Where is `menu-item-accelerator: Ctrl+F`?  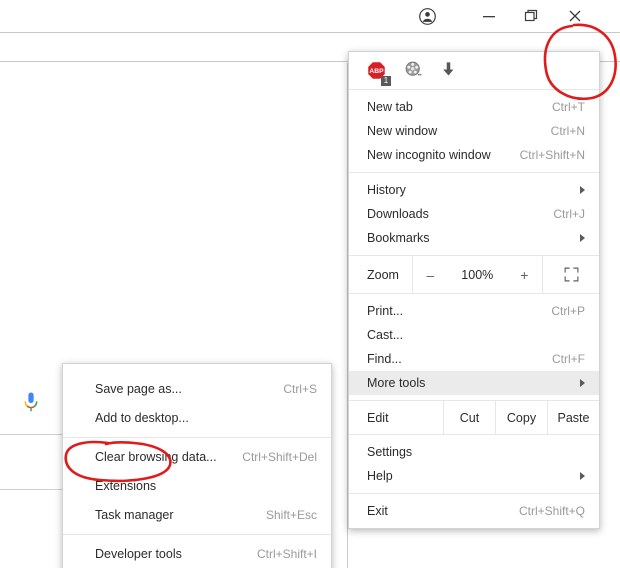
menu-item-accelerator: Ctrl+F is located at coordinates (568, 359).